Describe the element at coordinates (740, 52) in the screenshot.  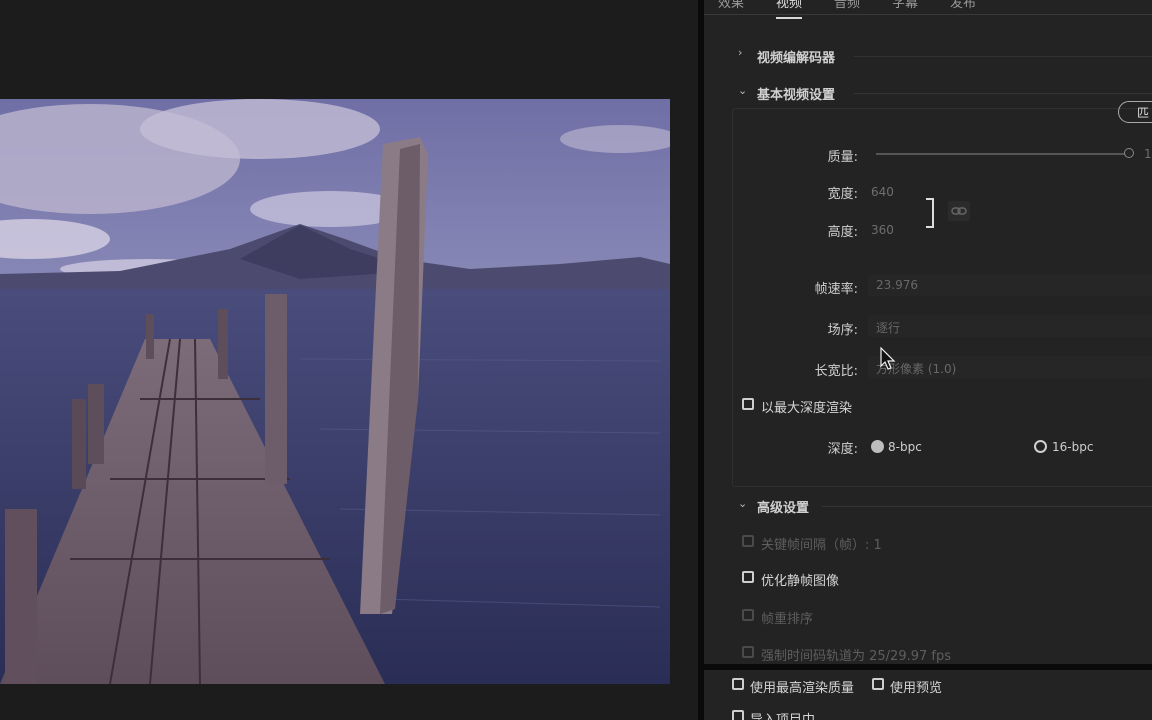
I see `chevron-right-icon: ›` at that location.